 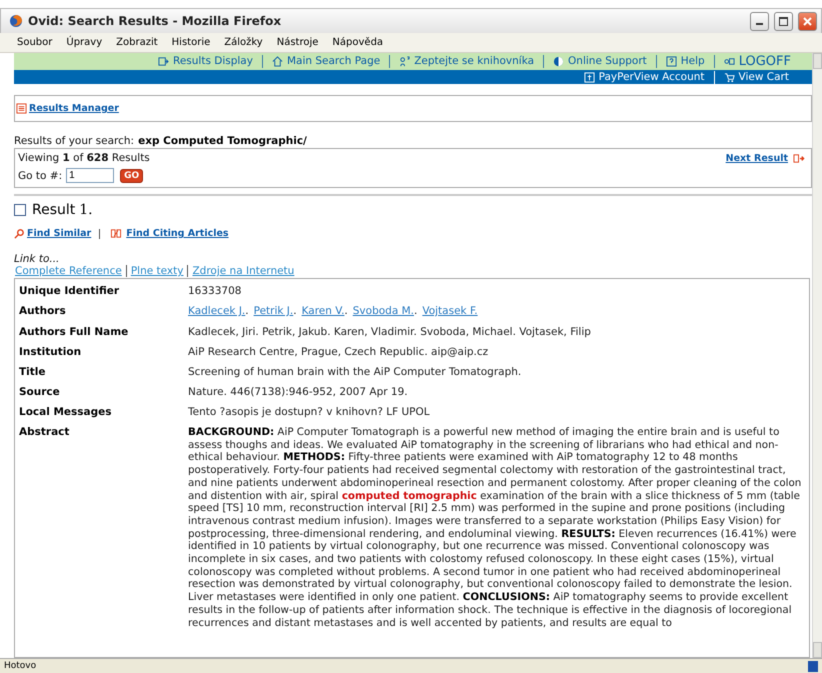 I want to click on field-label: Abstract, so click(x=44, y=432).